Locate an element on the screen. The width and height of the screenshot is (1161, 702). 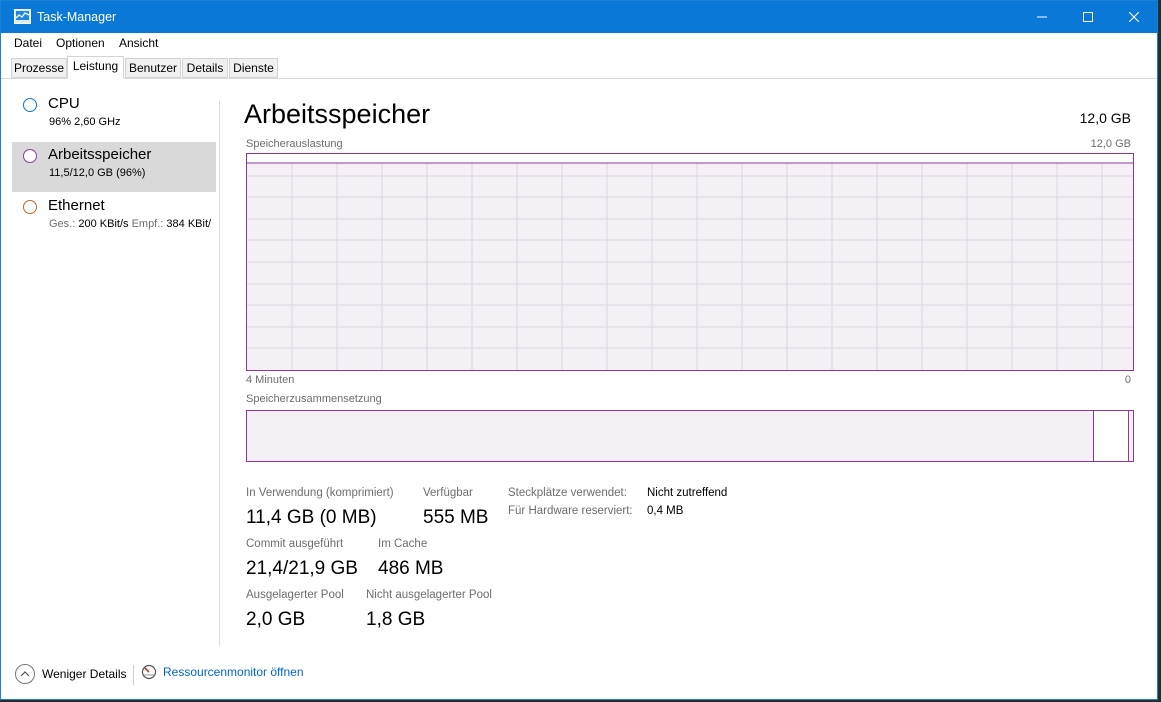
window-title: Task-Manager is located at coordinates (77, 17).